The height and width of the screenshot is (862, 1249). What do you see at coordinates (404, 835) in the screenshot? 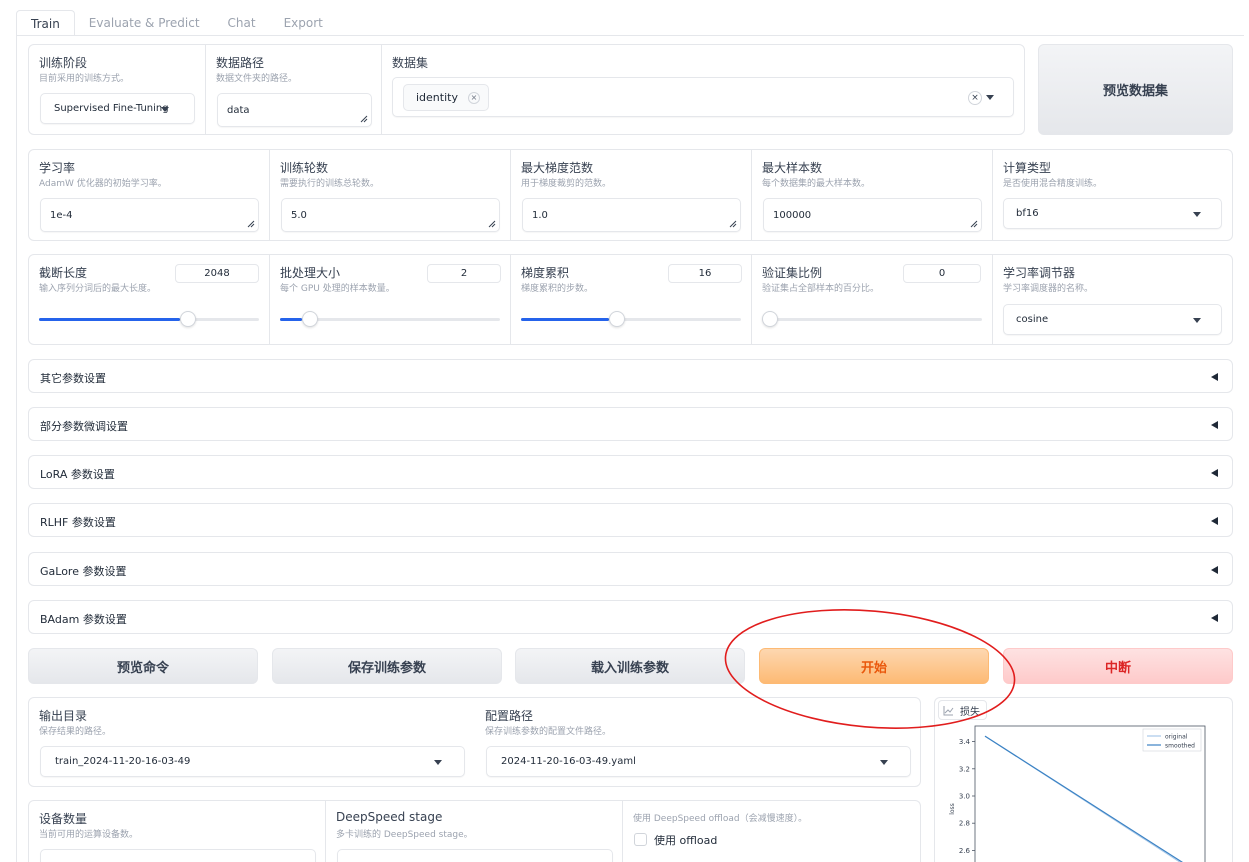
I see `ds-stage-desc: 多卡训练的 DeepSpeed stage。` at bounding box center [404, 835].